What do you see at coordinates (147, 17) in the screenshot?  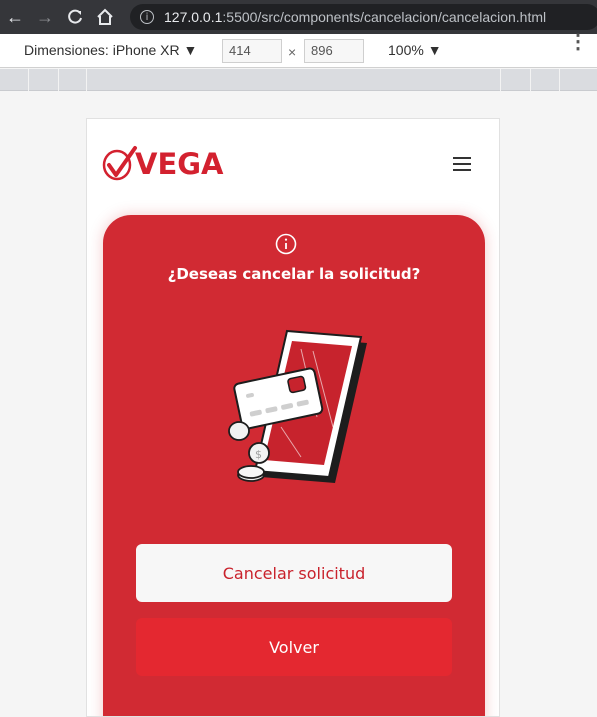 I see `site-info-icon: i` at bounding box center [147, 17].